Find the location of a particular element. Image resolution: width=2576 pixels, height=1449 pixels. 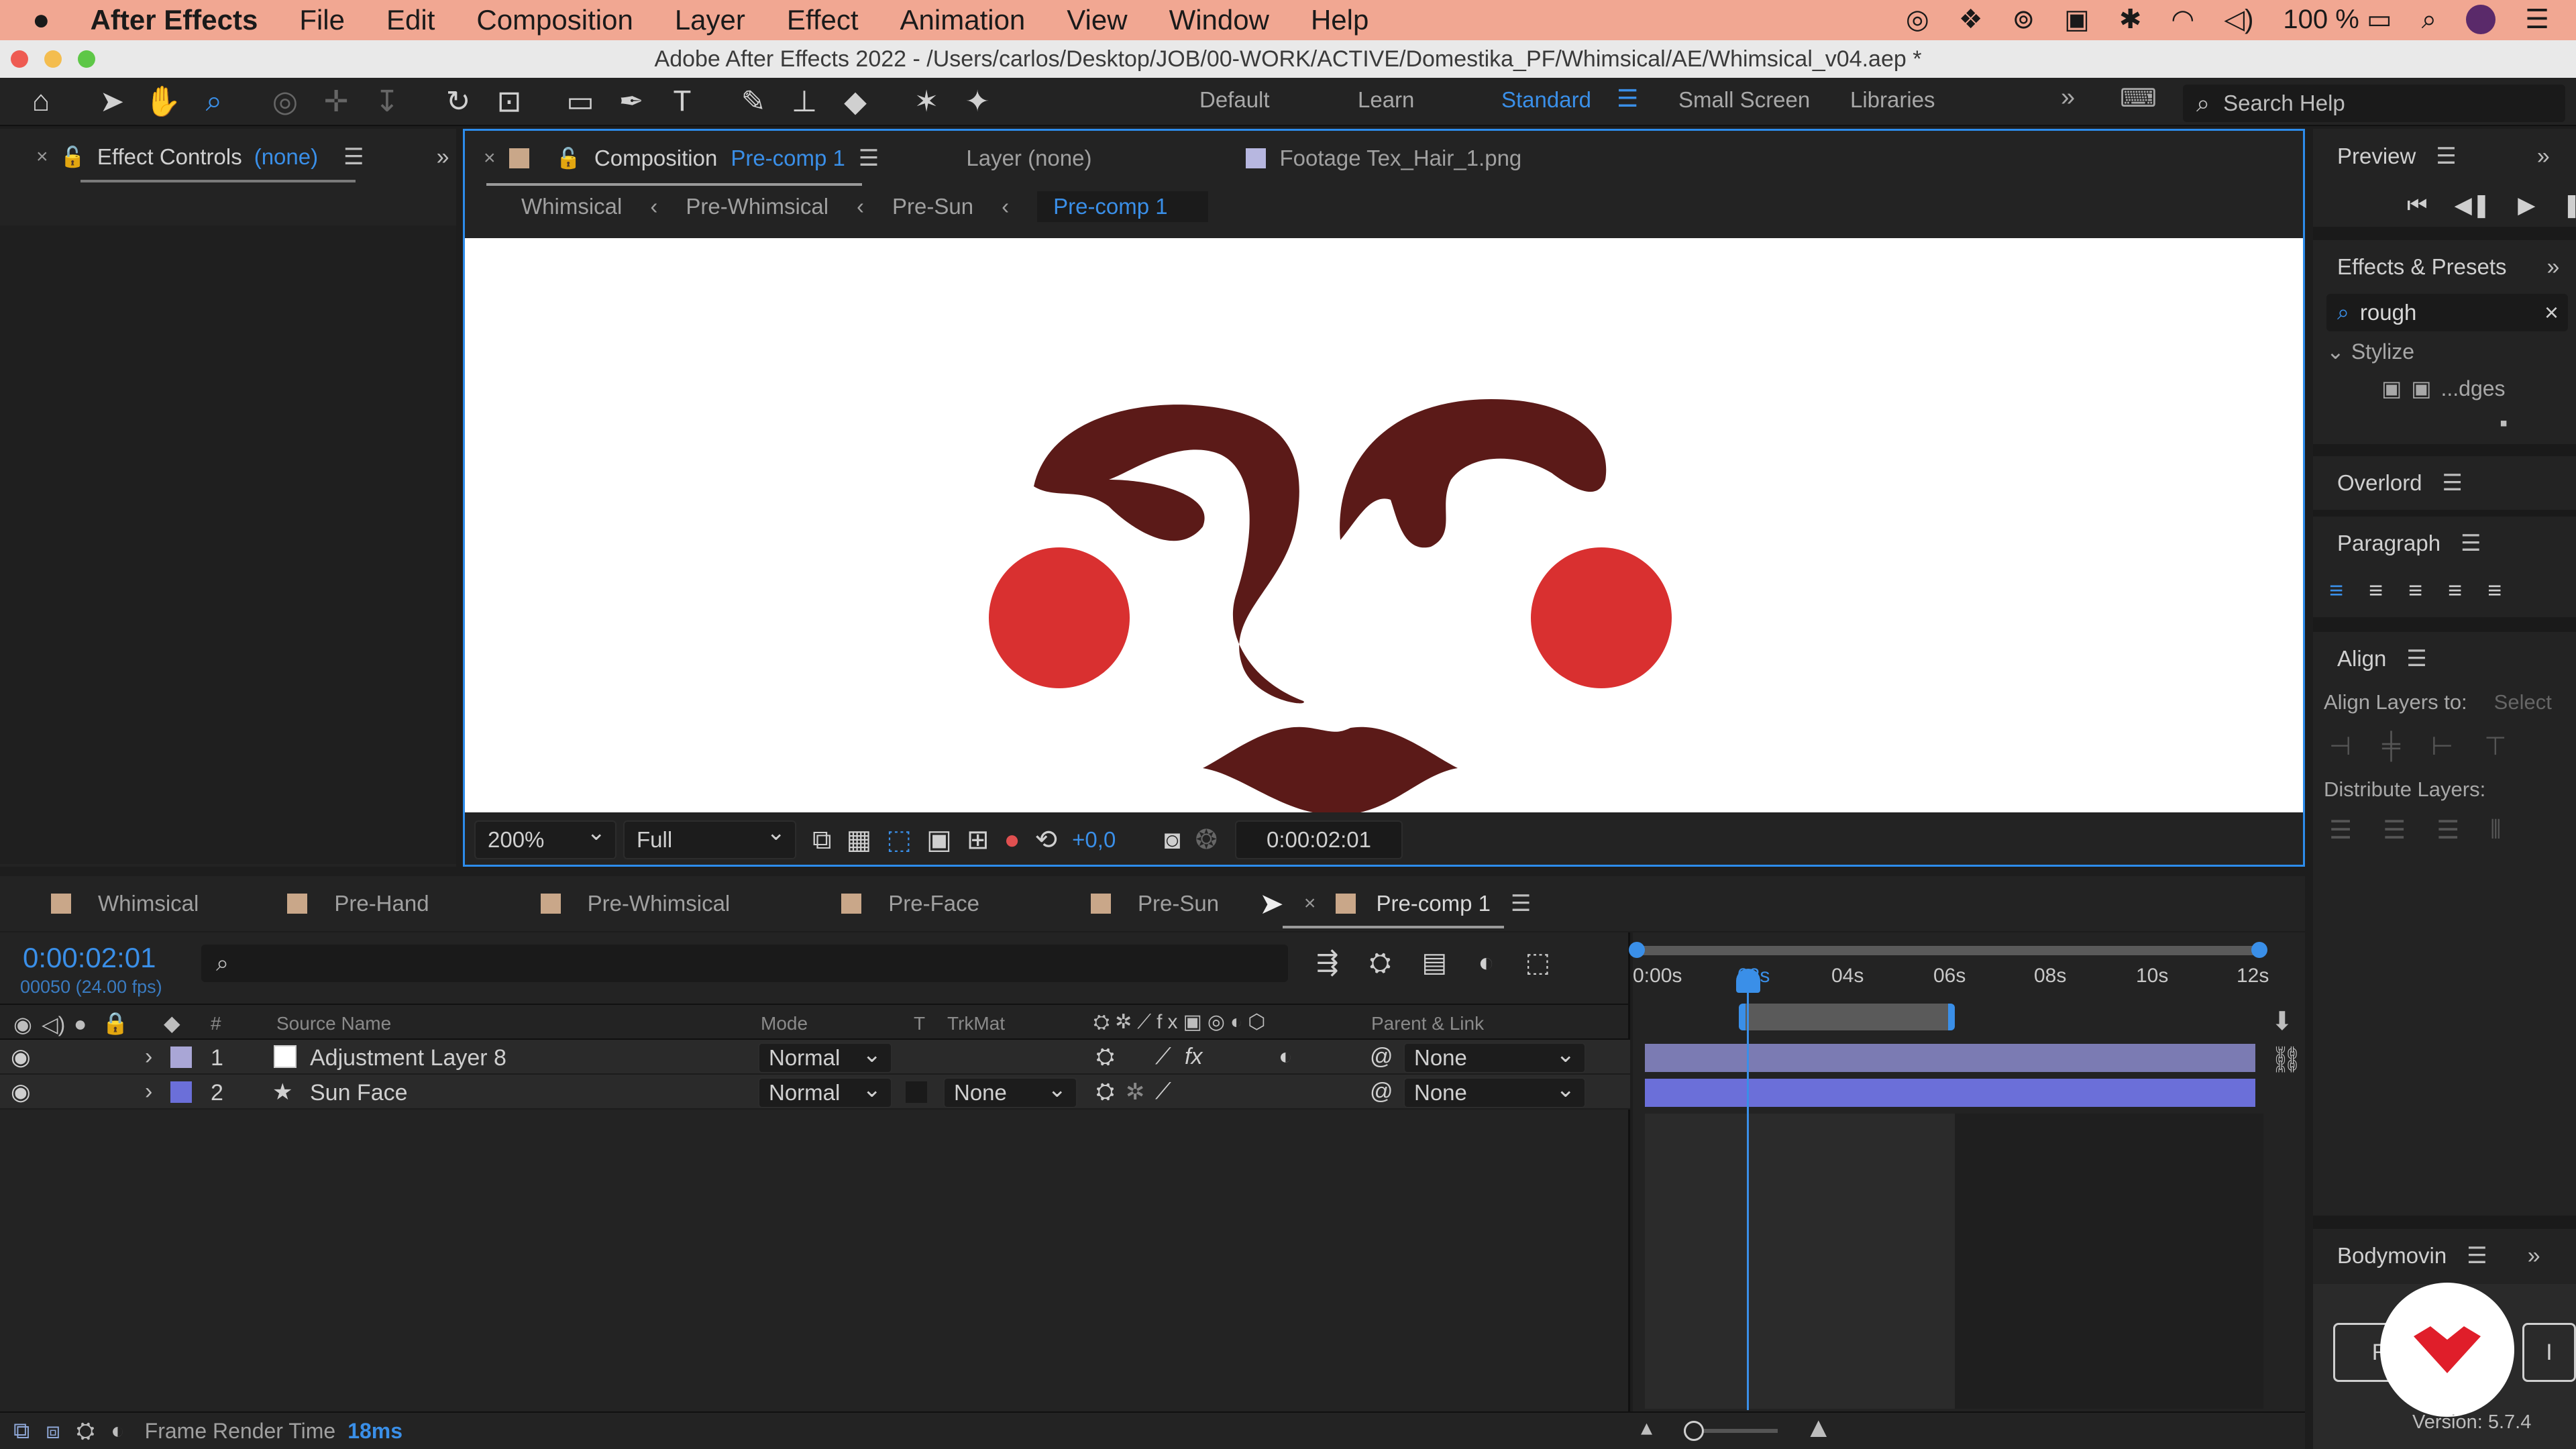

app-menu: After Effects is located at coordinates (174, 20).